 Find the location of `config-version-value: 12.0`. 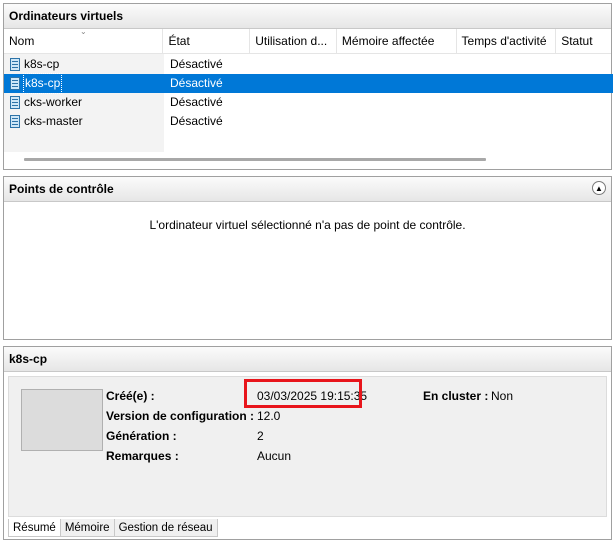

config-version-value: 12.0 is located at coordinates (269, 416).